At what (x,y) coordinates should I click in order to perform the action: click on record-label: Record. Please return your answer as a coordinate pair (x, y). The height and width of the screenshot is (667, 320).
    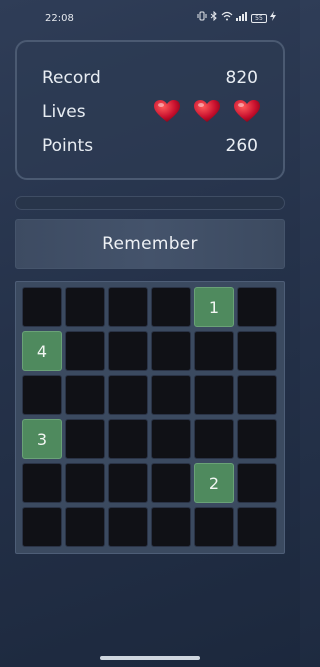
    Looking at the image, I should click on (71, 78).